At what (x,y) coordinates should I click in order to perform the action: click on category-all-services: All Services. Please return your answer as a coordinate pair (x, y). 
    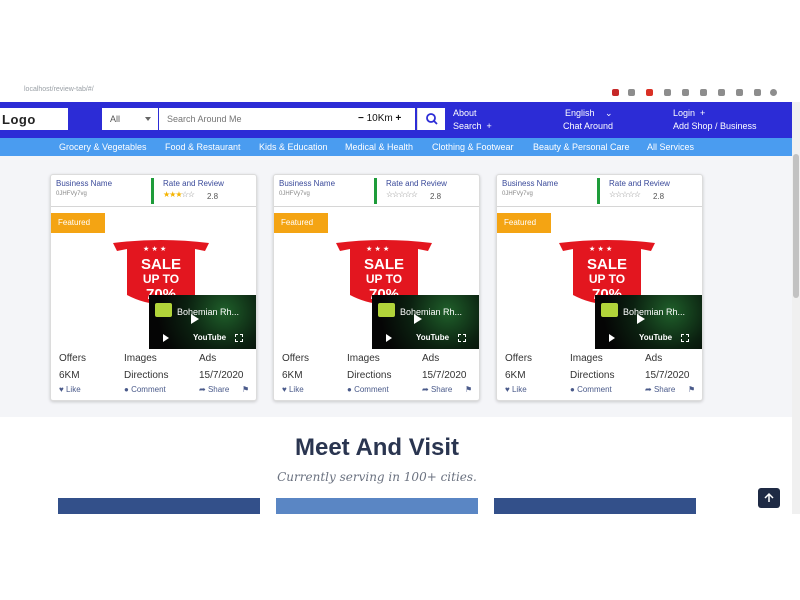
    Looking at the image, I should click on (670, 147).